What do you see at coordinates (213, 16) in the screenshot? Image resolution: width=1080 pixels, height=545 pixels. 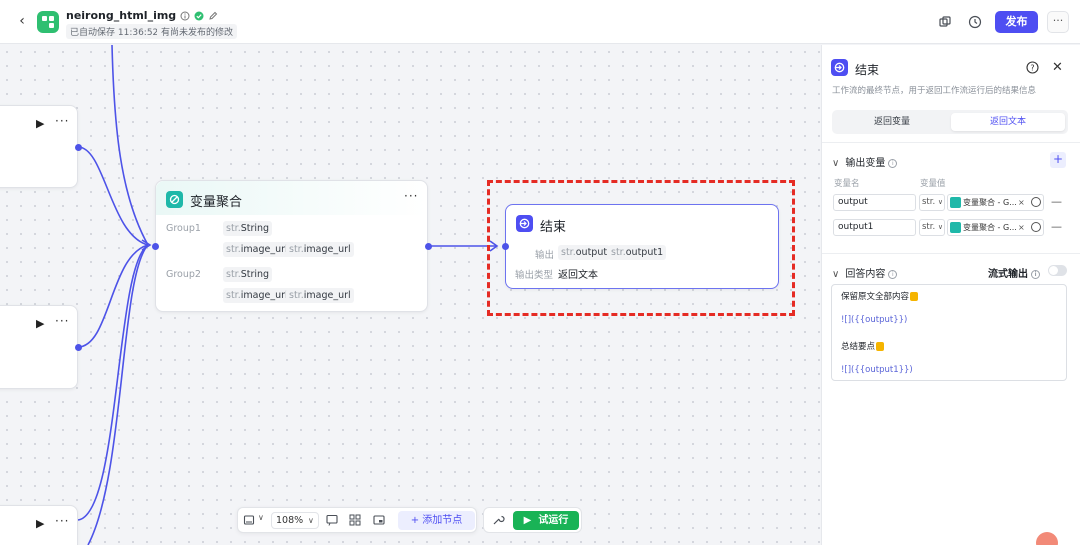 I see `edit-icon` at bounding box center [213, 16].